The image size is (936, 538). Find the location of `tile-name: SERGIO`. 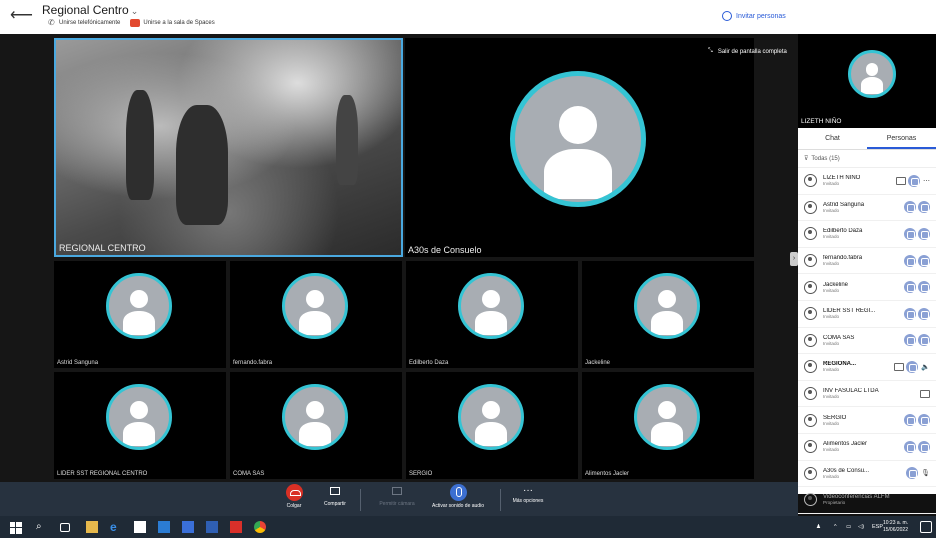

tile-name: SERGIO is located at coordinates (421, 474).